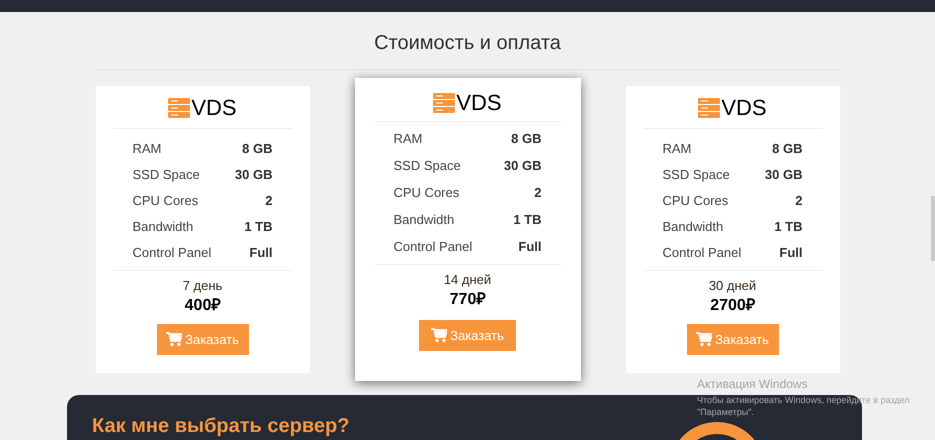 The width and height of the screenshot is (935, 440). What do you see at coordinates (732, 286) in the screenshot?
I see `plan-period: 30 дней` at bounding box center [732, 286].